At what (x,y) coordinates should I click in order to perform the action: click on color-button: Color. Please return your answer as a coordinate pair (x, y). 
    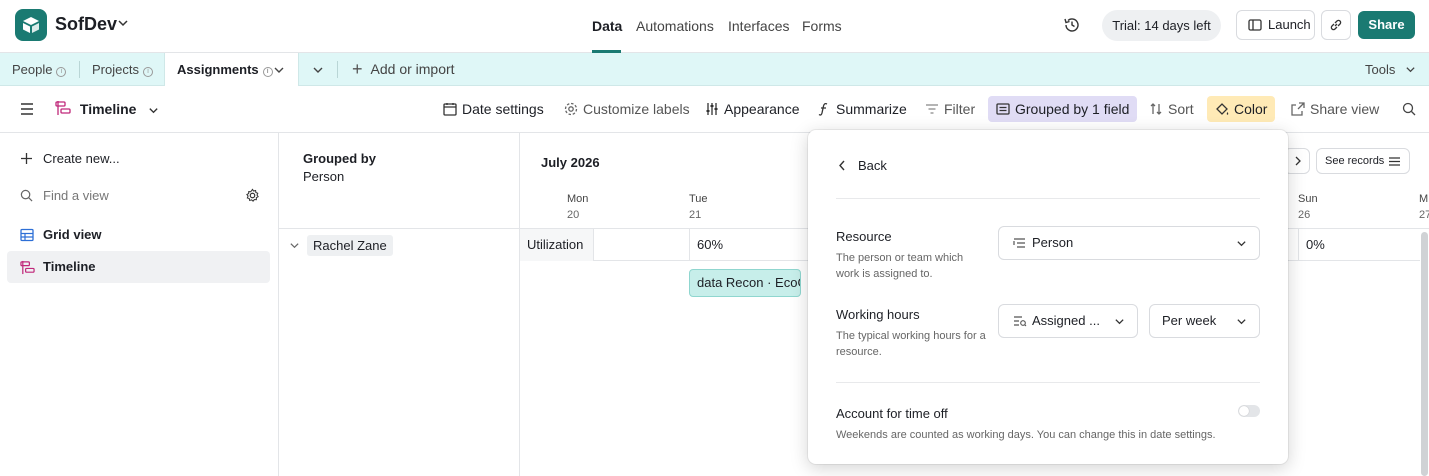
    Looking at the image, I should click on (1241, 109).